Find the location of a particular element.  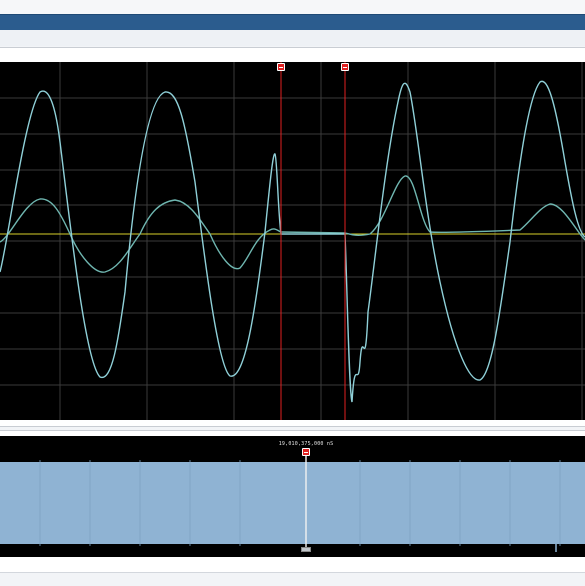

cursor-1-flag-icon is located at coordinates (281, 67).